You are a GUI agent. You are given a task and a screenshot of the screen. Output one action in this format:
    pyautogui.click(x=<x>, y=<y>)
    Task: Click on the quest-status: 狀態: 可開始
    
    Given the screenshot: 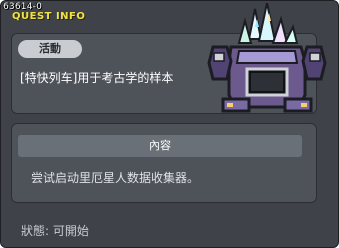 What is the action you would take?
    pyautogui.click(x=55, y=231)
    